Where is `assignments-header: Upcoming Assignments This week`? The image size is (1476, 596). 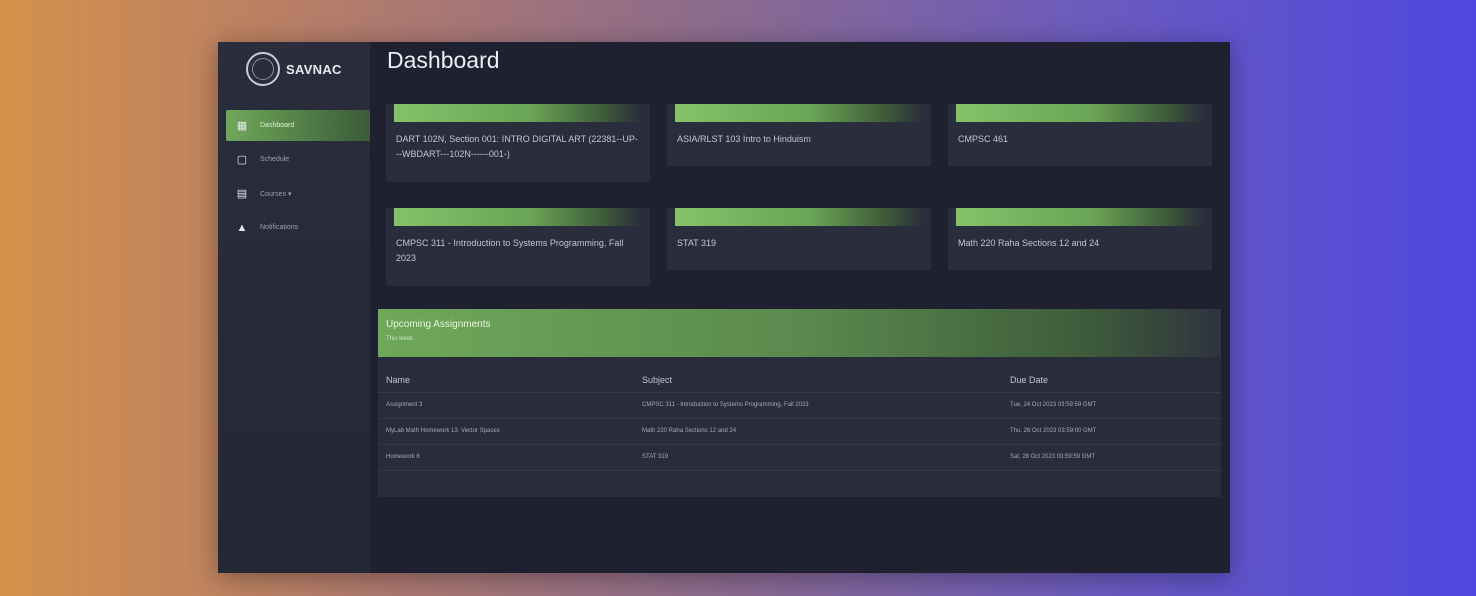
assignments-header: Upcoming Assignments This week is located at coordinates (799, 333).